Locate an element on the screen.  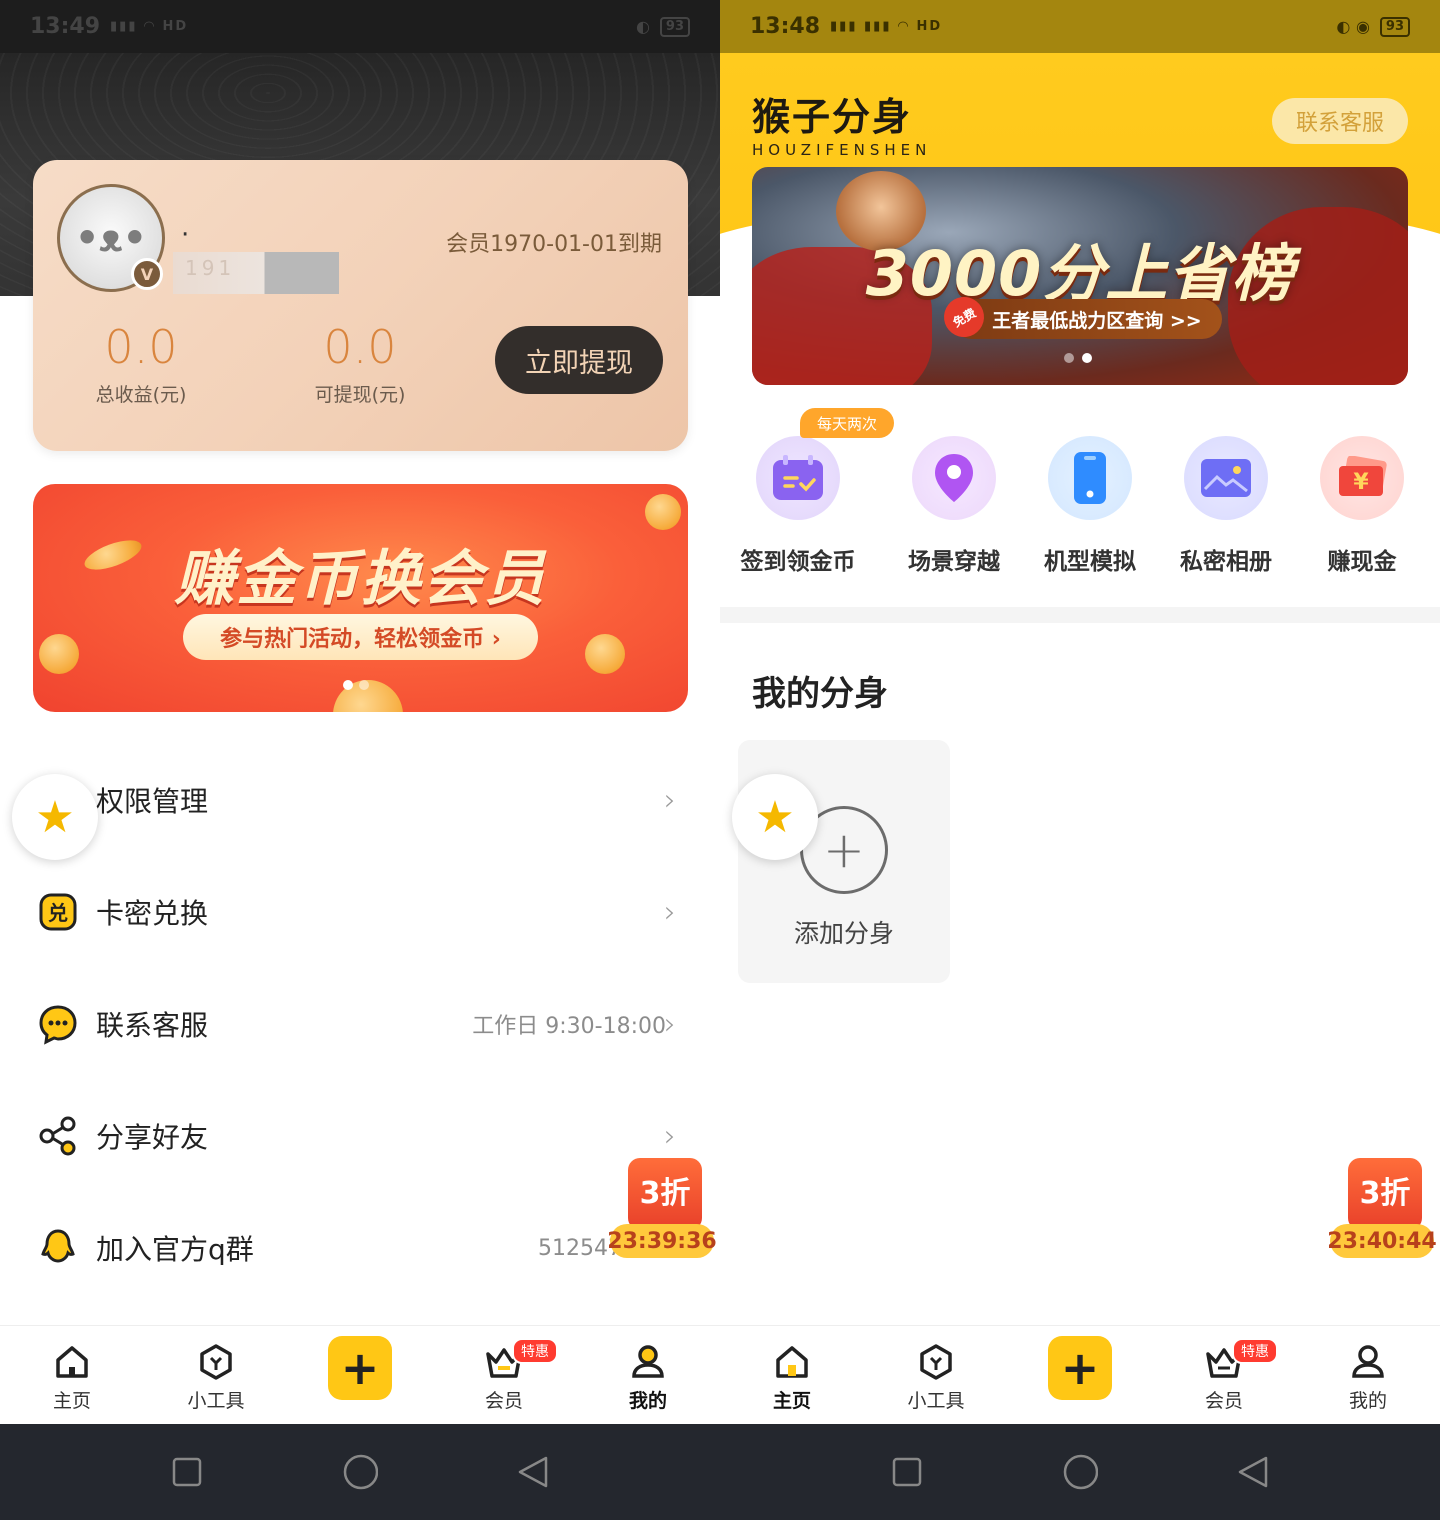
feature-label: 私密相册 is located at coordinates (1226, 562).